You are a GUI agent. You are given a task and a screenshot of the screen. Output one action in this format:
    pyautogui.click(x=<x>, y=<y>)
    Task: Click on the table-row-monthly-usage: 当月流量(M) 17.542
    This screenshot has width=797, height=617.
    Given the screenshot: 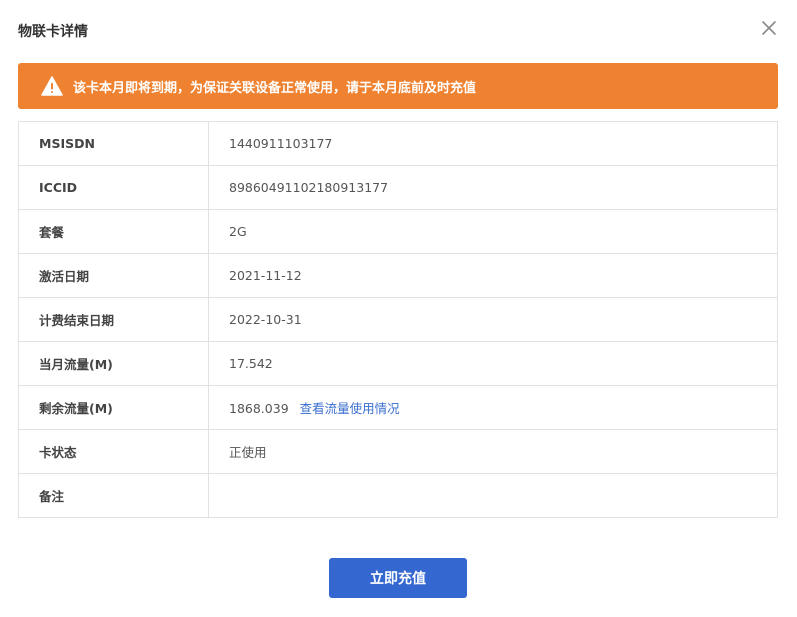 What is the action you would take?
    pyautogui.click(x=398, y=363)
    